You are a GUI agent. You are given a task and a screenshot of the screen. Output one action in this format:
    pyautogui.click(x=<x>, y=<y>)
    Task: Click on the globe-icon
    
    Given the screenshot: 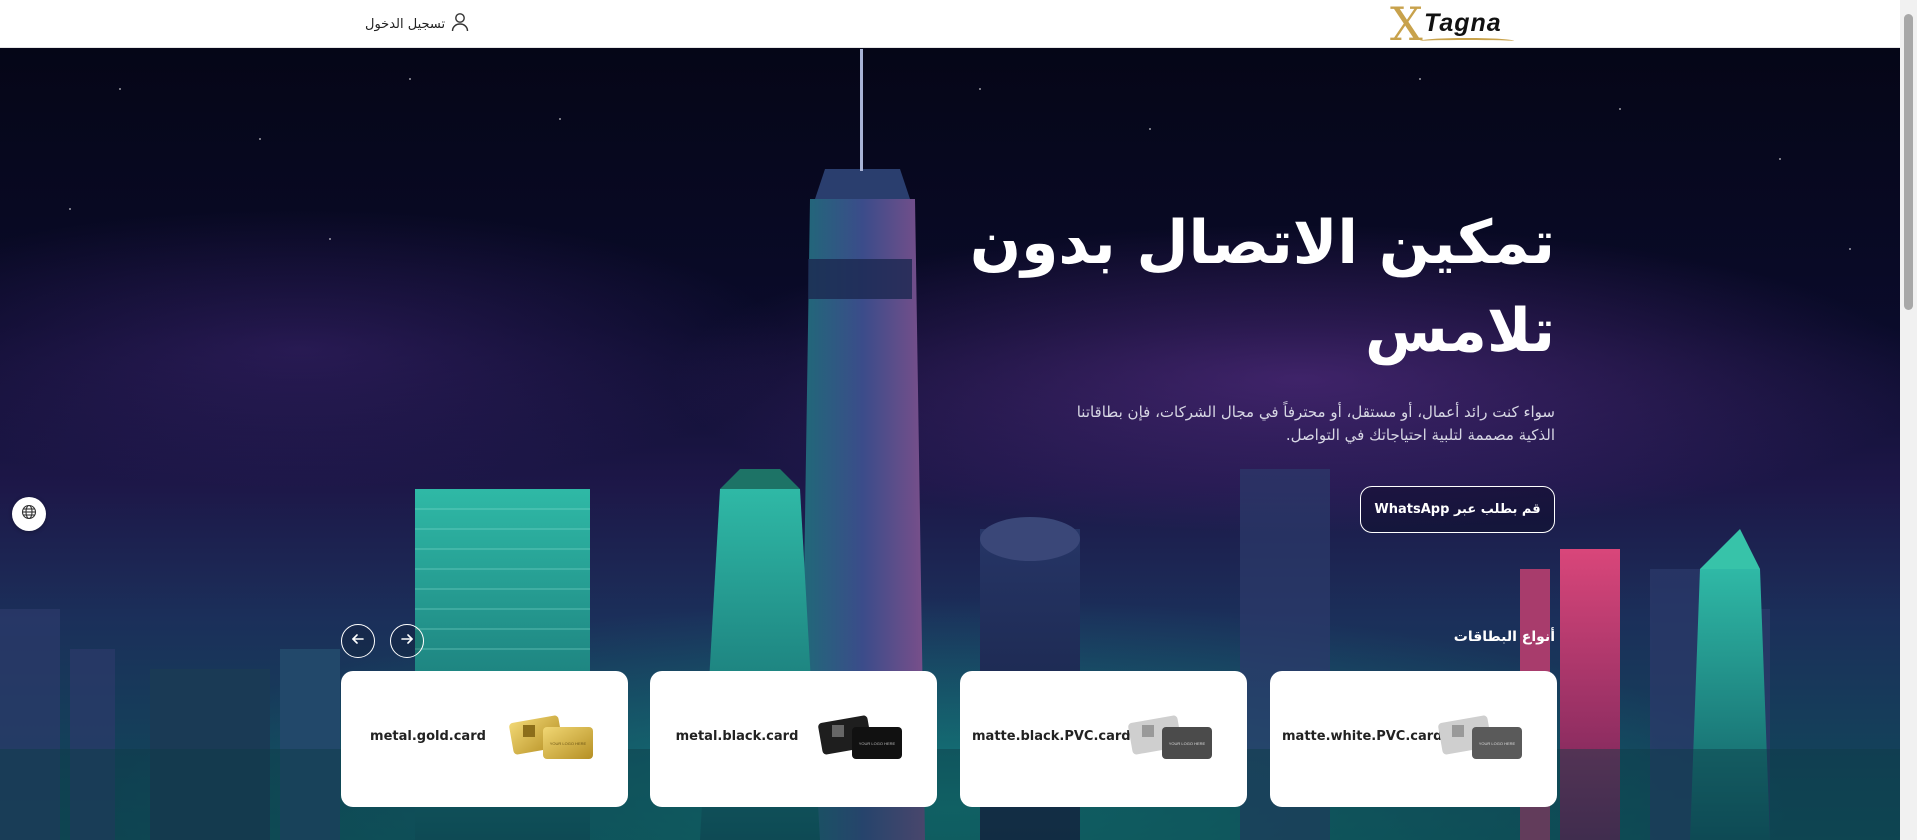 What is the action you would take?
    pyautogui.click(x=29, y=514)
    